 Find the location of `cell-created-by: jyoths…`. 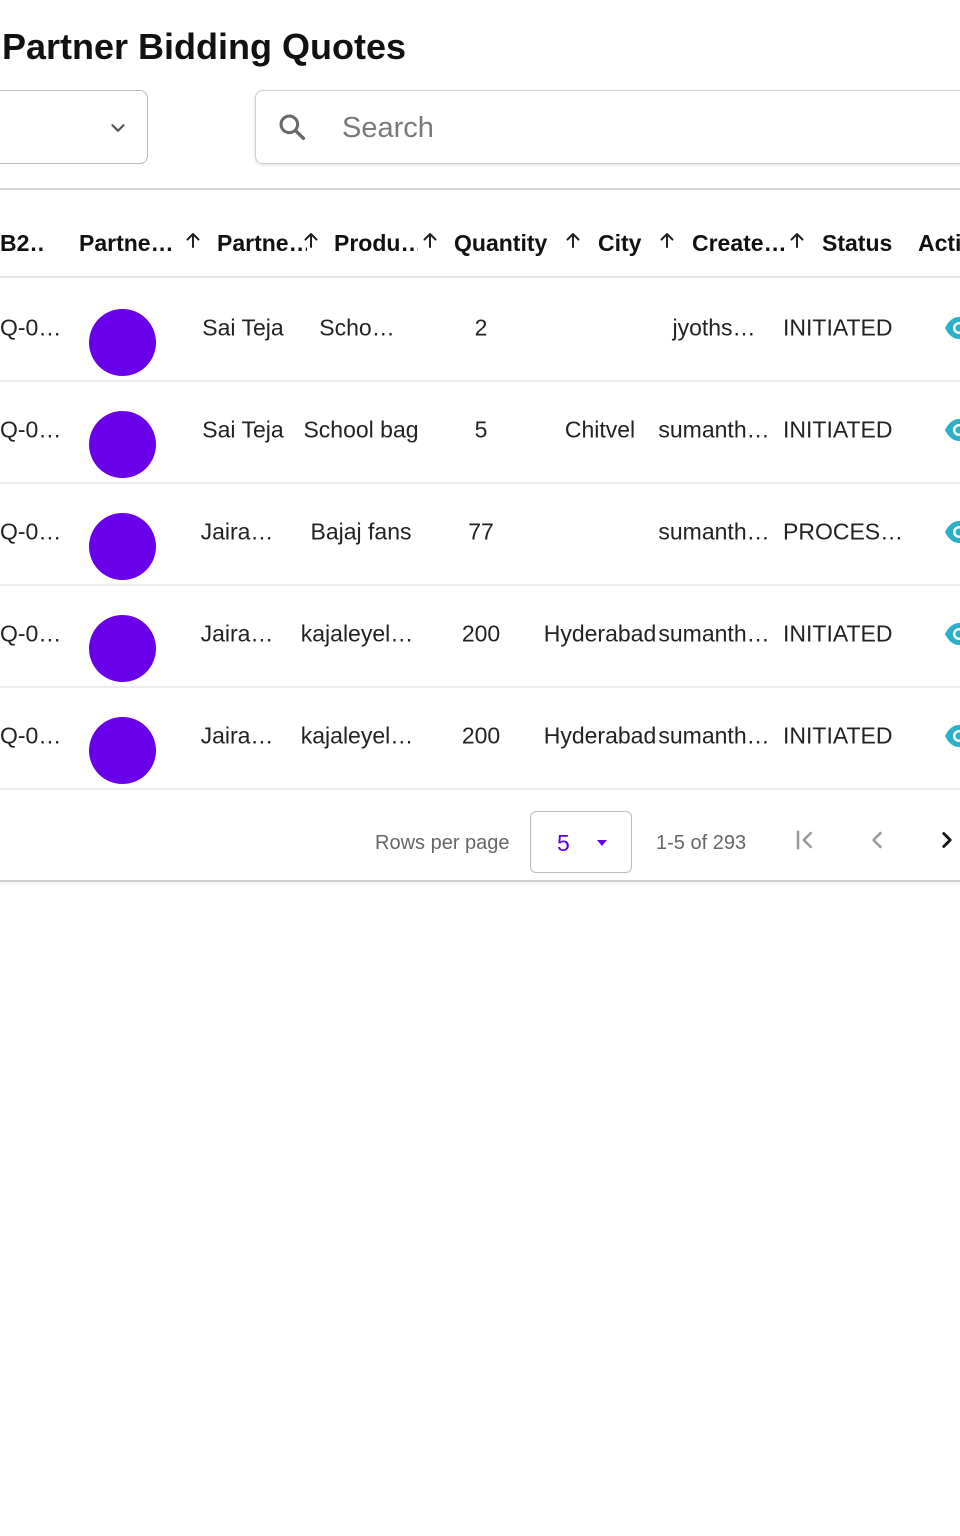

cell-created-by: jyoths… is located at coordinates (714, 327).